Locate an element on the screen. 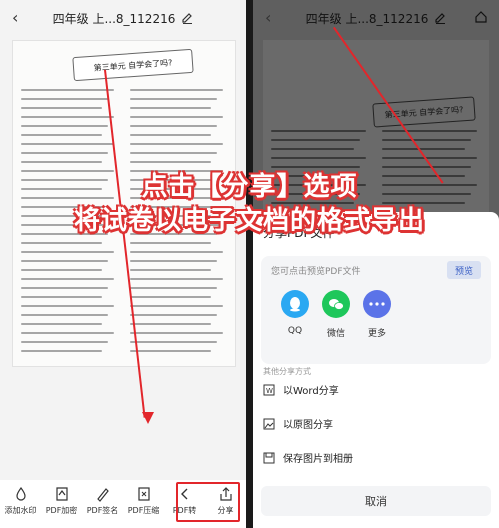  preview-hint: 您可点击预览PDF文件 is located at coordinates (316, 272).